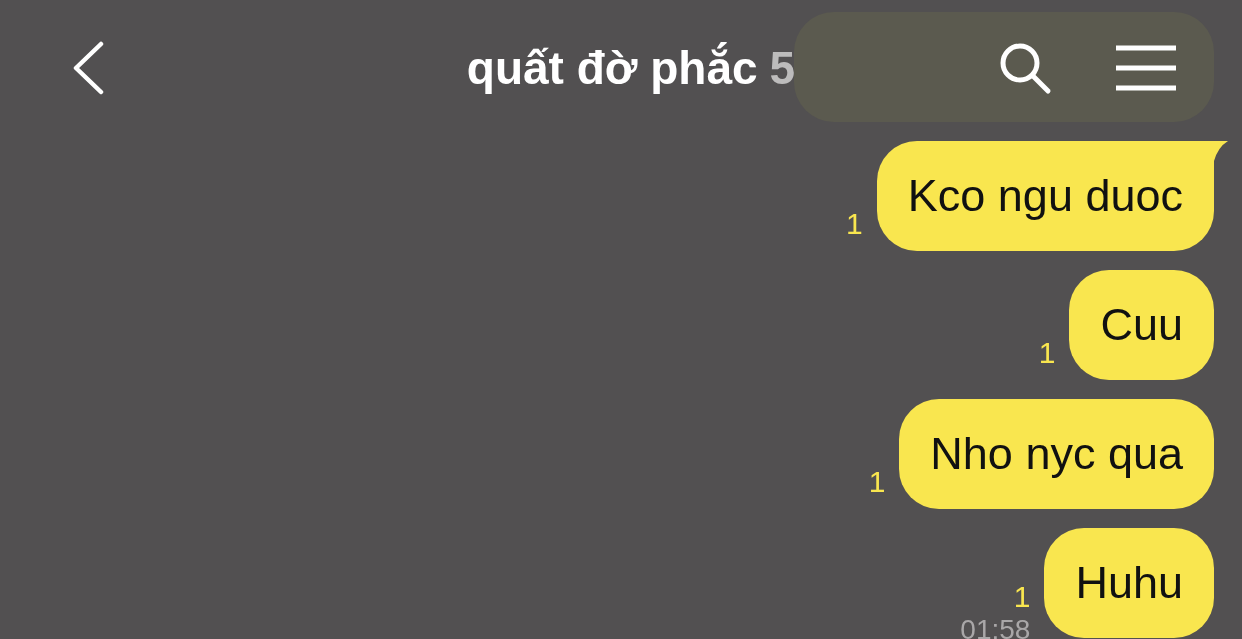 Image resolution: width=1242 pixels, height=639 pixels. Describe the element at coordinates (1056, 454) in the screenshot. I see `message-bubble: Nho nyc qua` at that location.